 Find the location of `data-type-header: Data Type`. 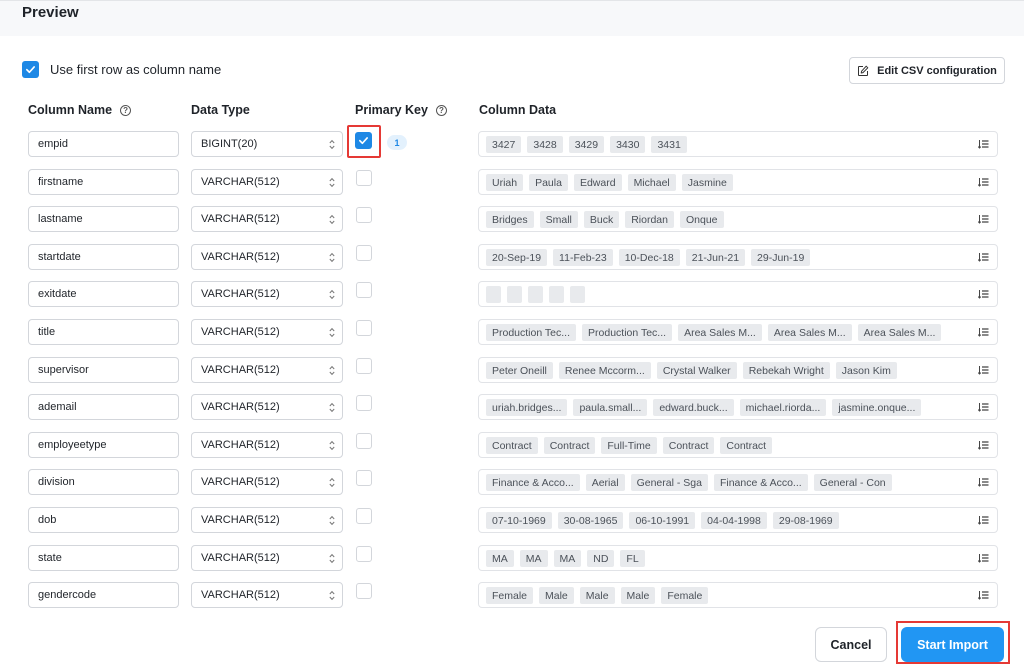

data-type-header: Data Type is located at coordinates (220, 110).